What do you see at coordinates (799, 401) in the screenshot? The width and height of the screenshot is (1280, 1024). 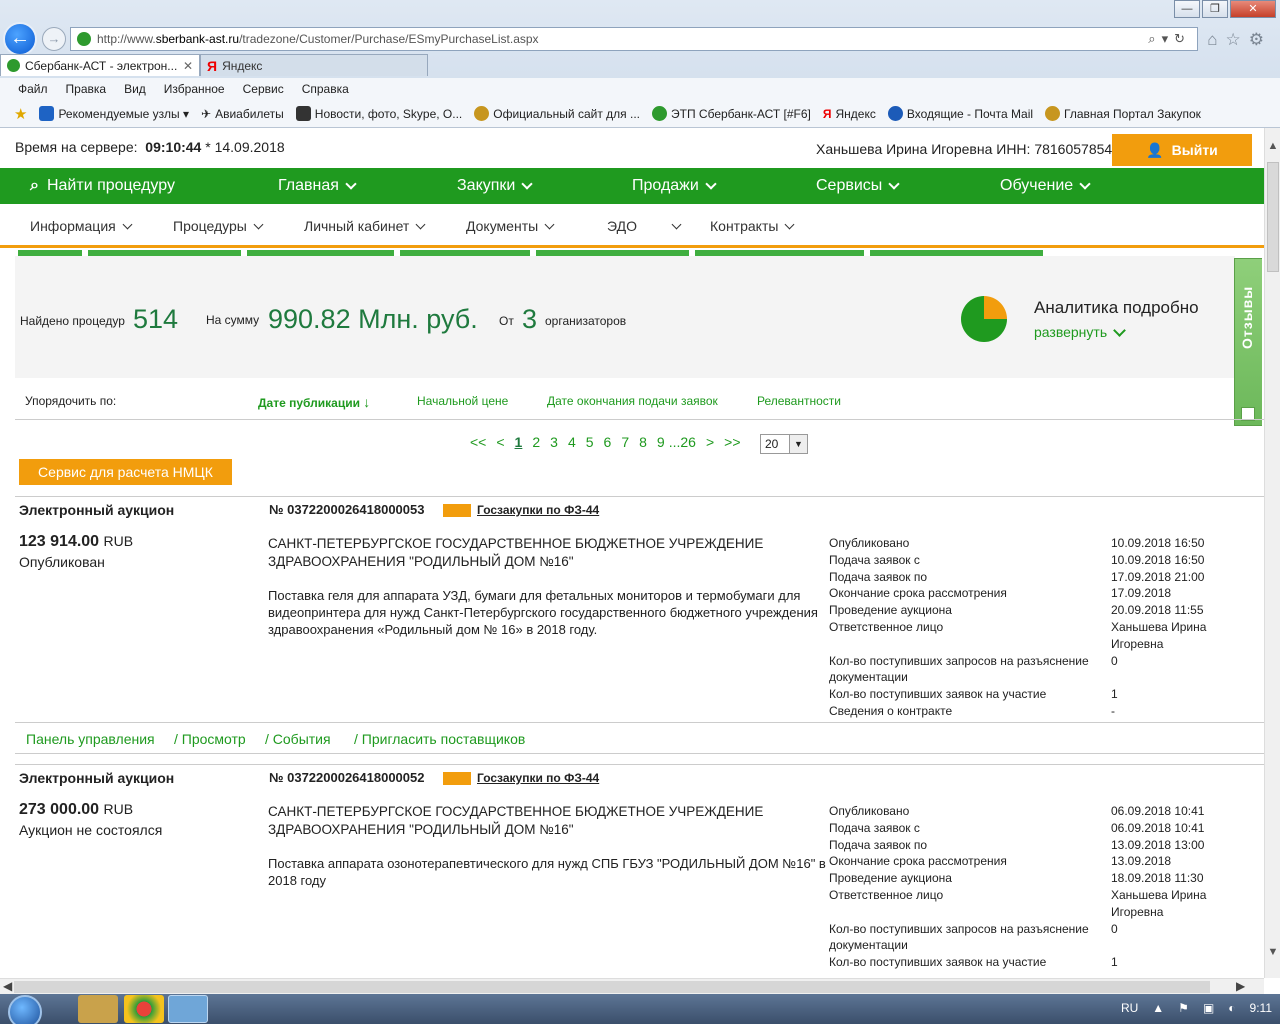 I see `sort-by-relevance: Релевантности` at bounding box center [799, 401].